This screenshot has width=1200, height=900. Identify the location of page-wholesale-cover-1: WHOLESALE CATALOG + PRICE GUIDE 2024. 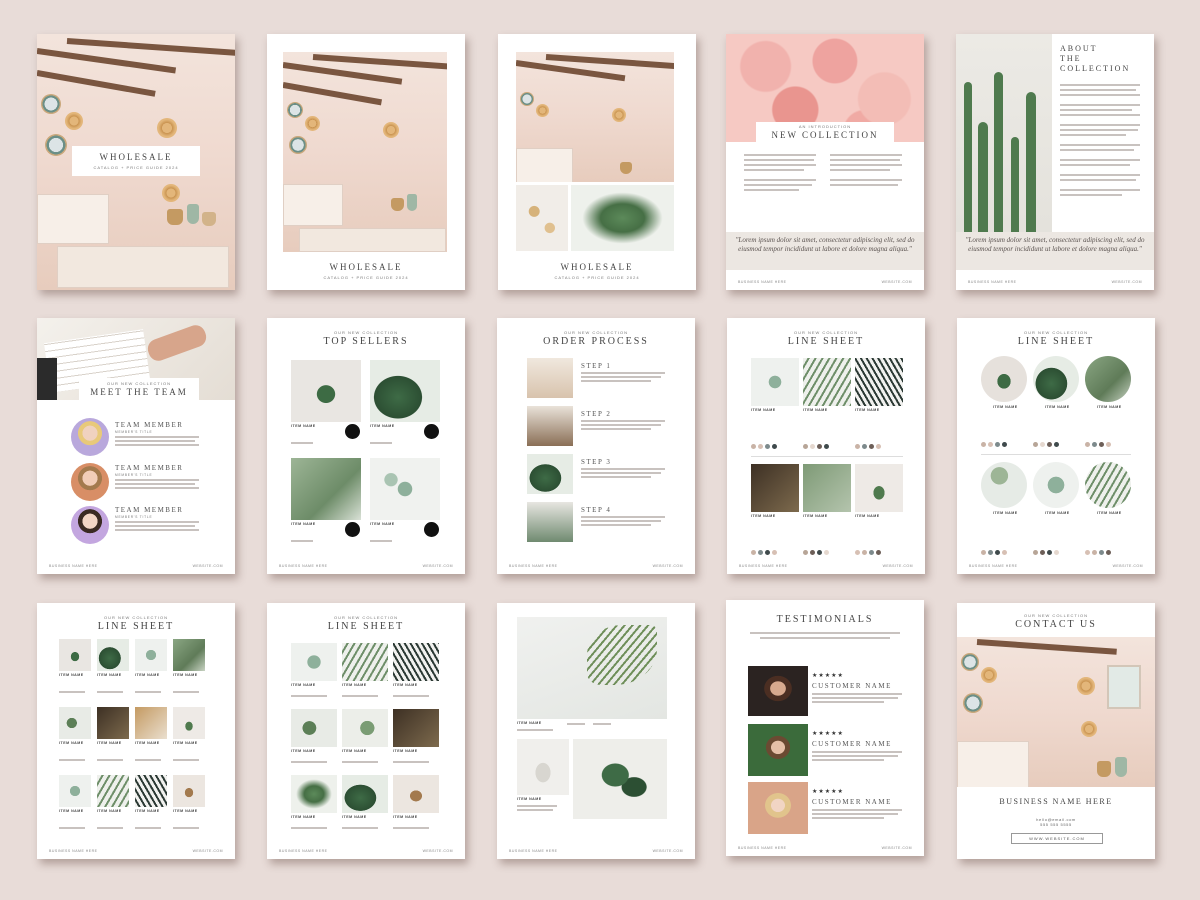
(136, 162).